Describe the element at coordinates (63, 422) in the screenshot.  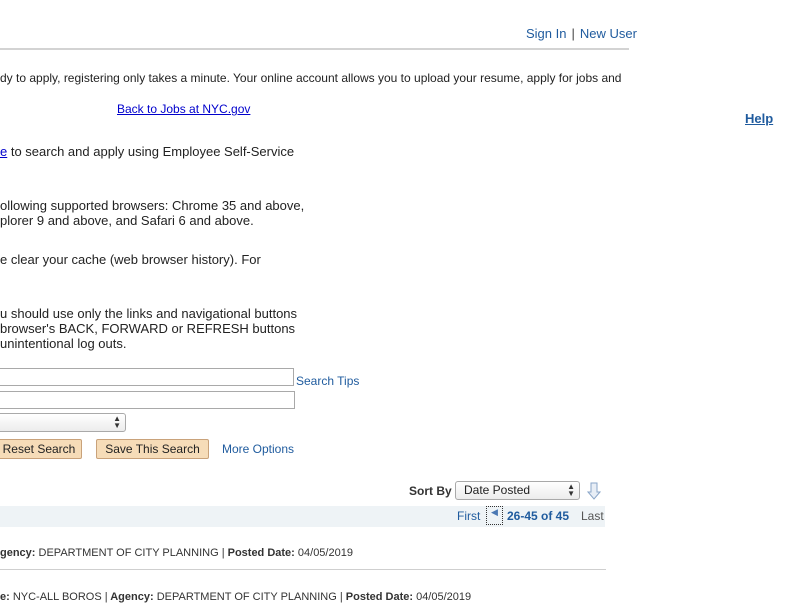
I see `category-select: ▲ ▼` at that location.